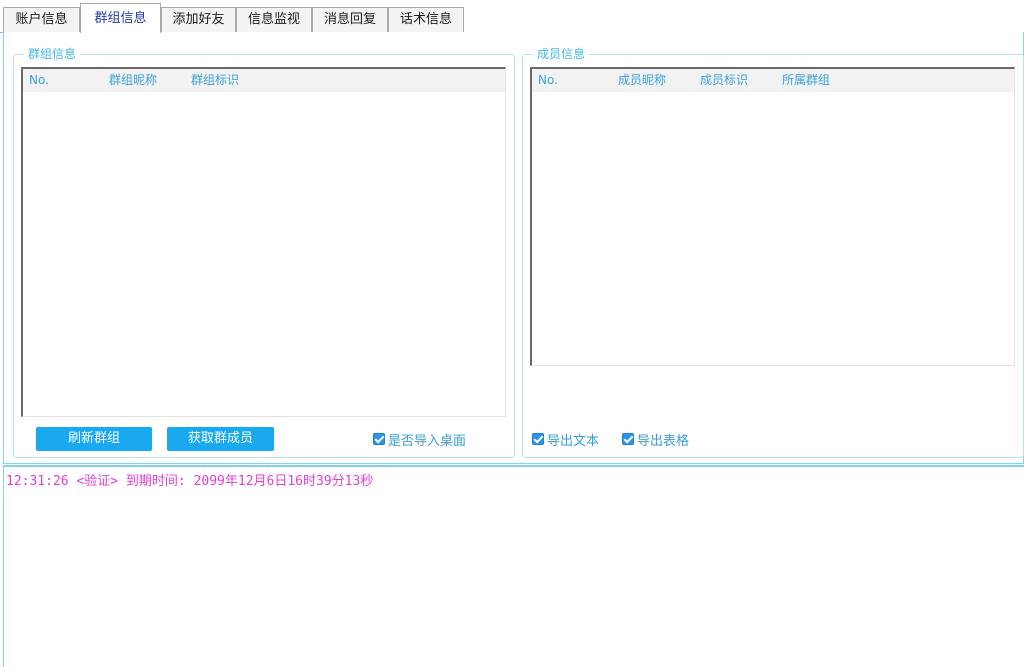  What do you see at coordinates (426, 19) in the screenshot?
I see `tab-script-info: 话术信息` at bounding box center [426, 19].